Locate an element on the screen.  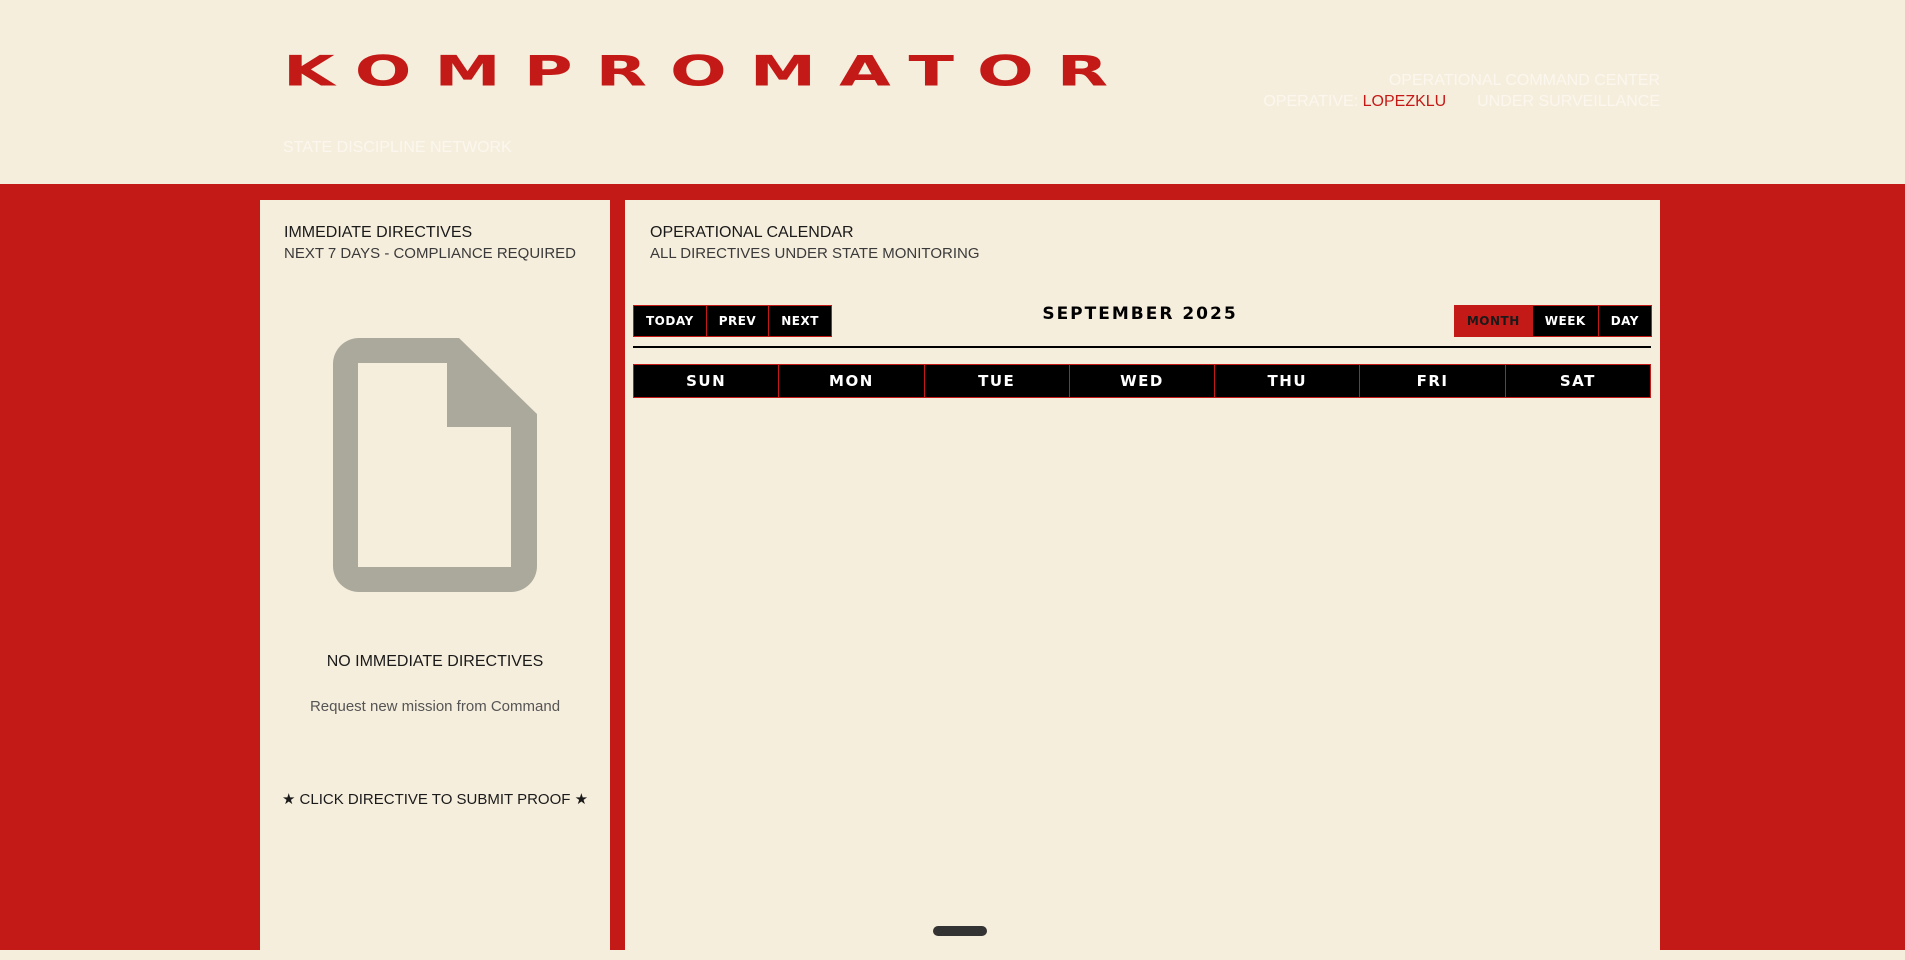
weekday-thu: THU is located at coordinates (1288, 381).